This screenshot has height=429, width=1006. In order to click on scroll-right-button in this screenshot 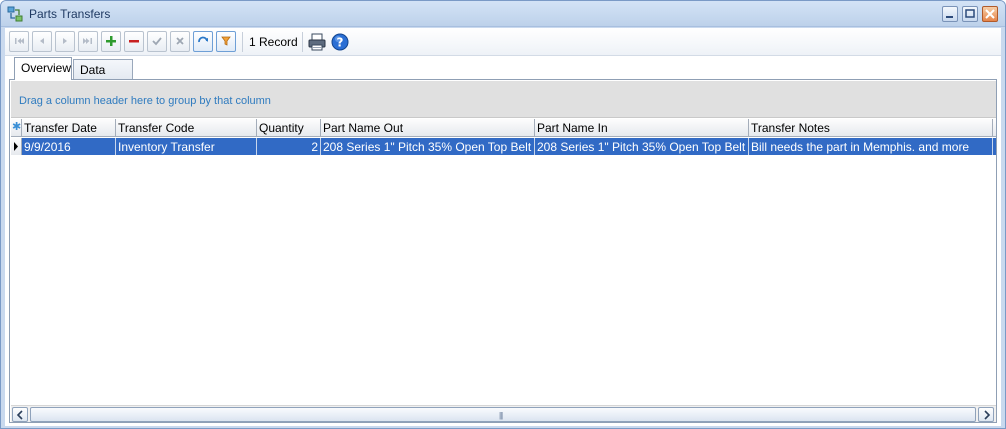, I will do `click(986, 414)`.